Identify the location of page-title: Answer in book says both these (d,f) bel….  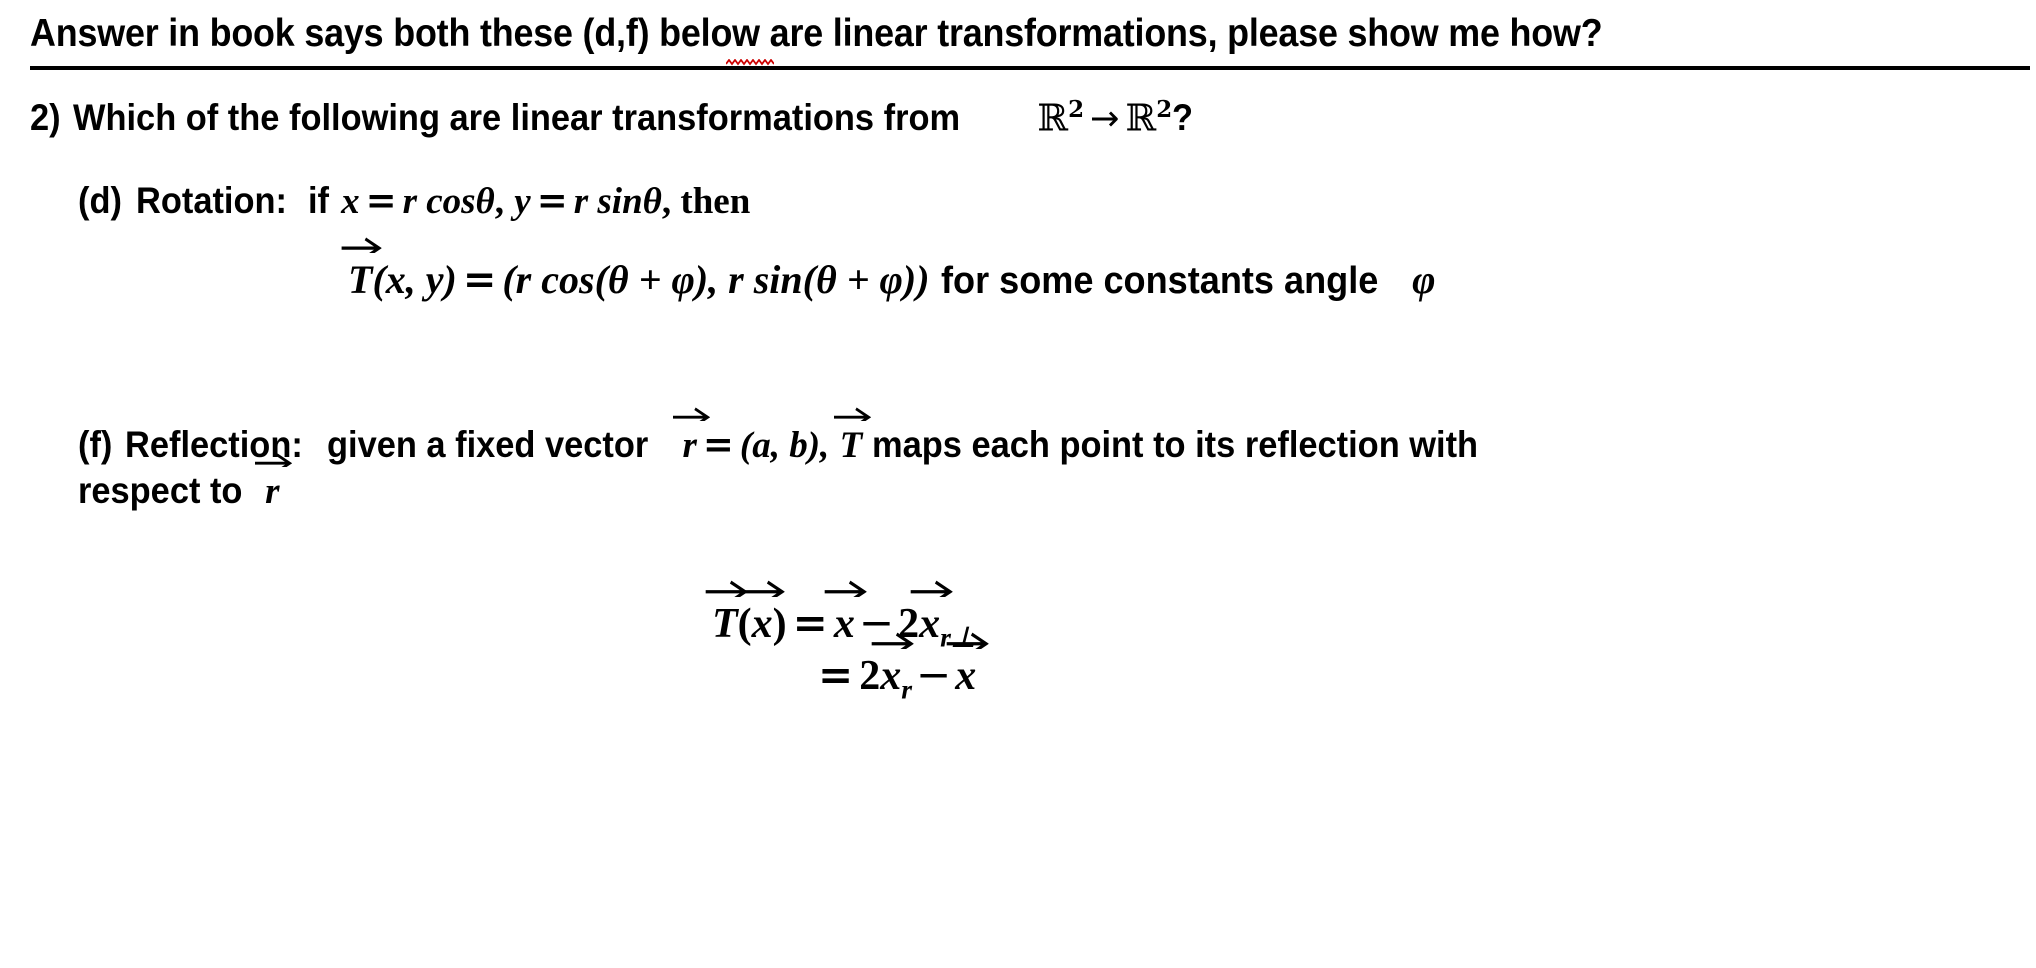
(884, 34).